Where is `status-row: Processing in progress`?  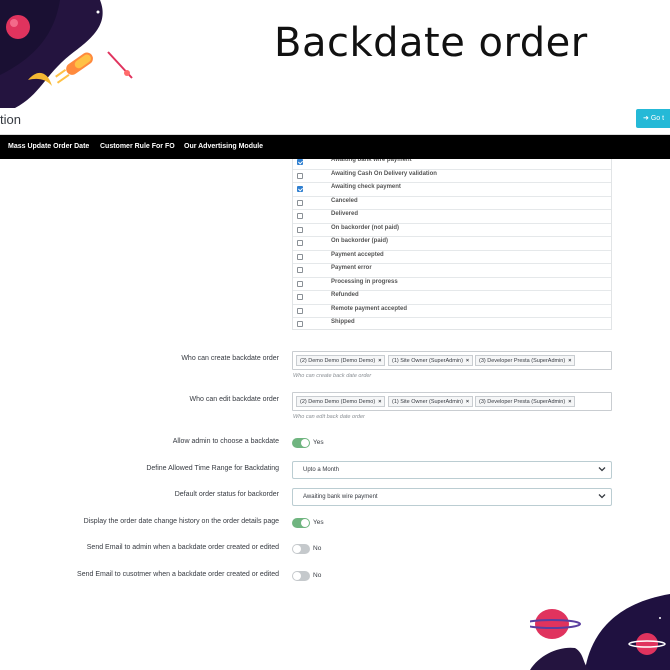
status-row: Processing in progress is located at coordinates (452, 284).